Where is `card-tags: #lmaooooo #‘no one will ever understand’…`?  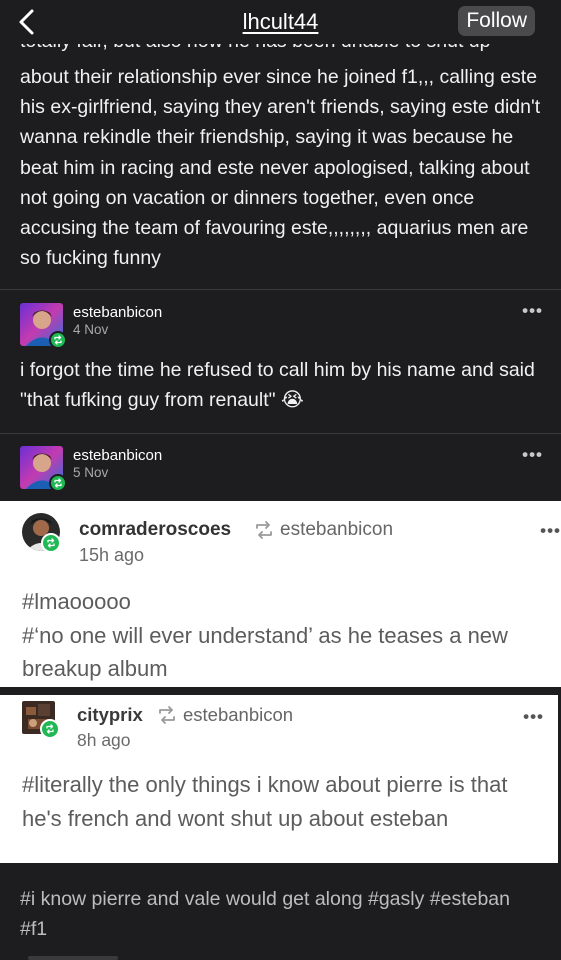 card-tags: #lmaooooo #‘no one will ever understand’… is located at coordinates (282, 635).